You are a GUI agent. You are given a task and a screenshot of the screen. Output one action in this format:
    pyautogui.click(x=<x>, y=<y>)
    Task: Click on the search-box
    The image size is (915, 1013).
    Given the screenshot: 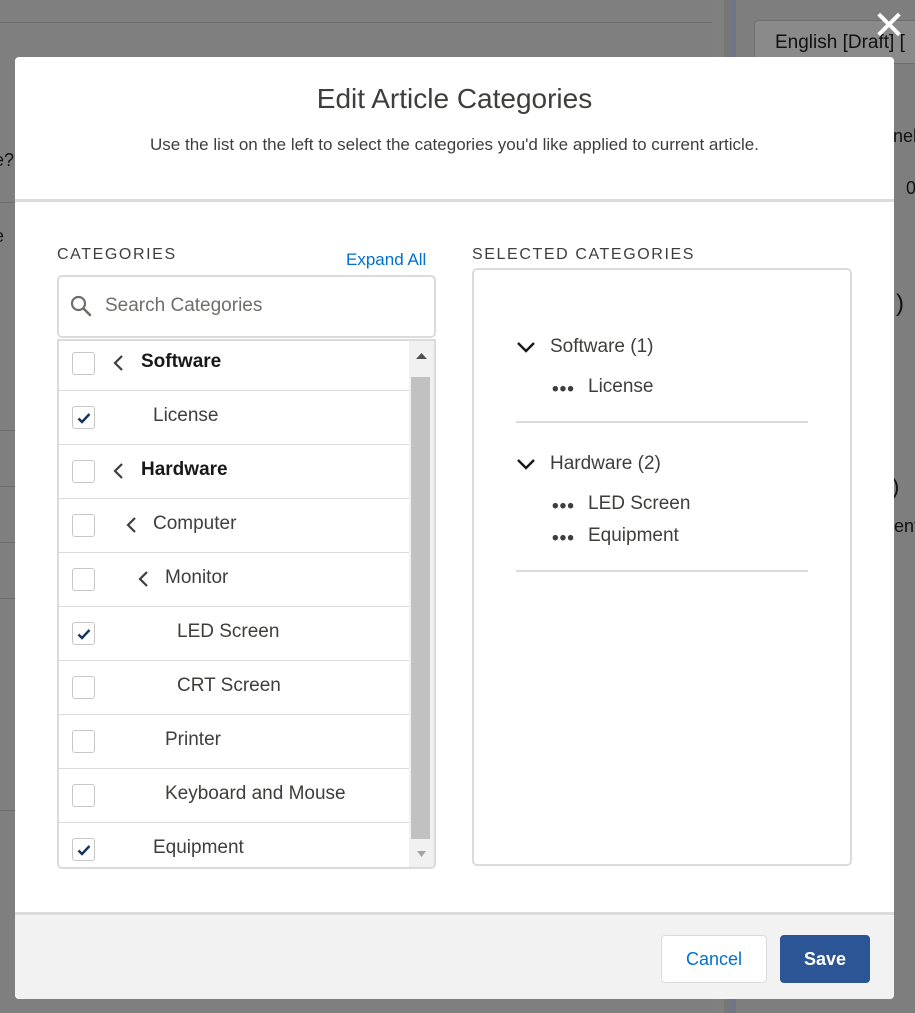 What is the action you would take?
    pyautogui.click(x=246, y=306)
    